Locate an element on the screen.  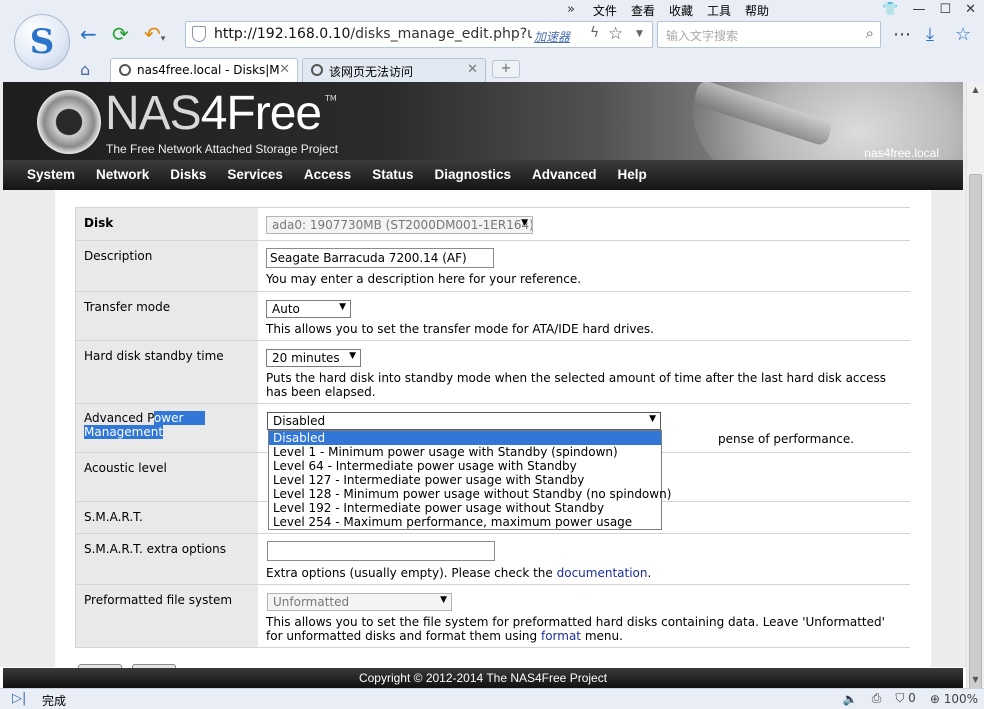
smart-extra-label: S.M.A.R.T. extra options is located at coordinates (166, 559).